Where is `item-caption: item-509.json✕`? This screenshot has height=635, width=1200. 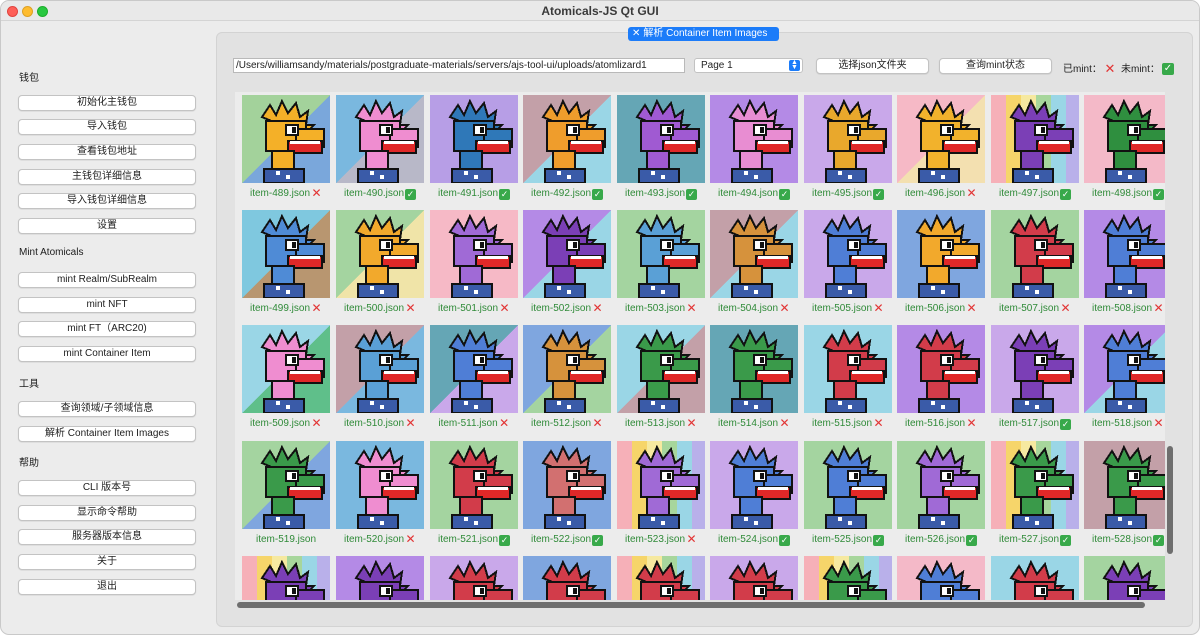 item-caption: item-509.json✕ is located at coordinates (287, 423).